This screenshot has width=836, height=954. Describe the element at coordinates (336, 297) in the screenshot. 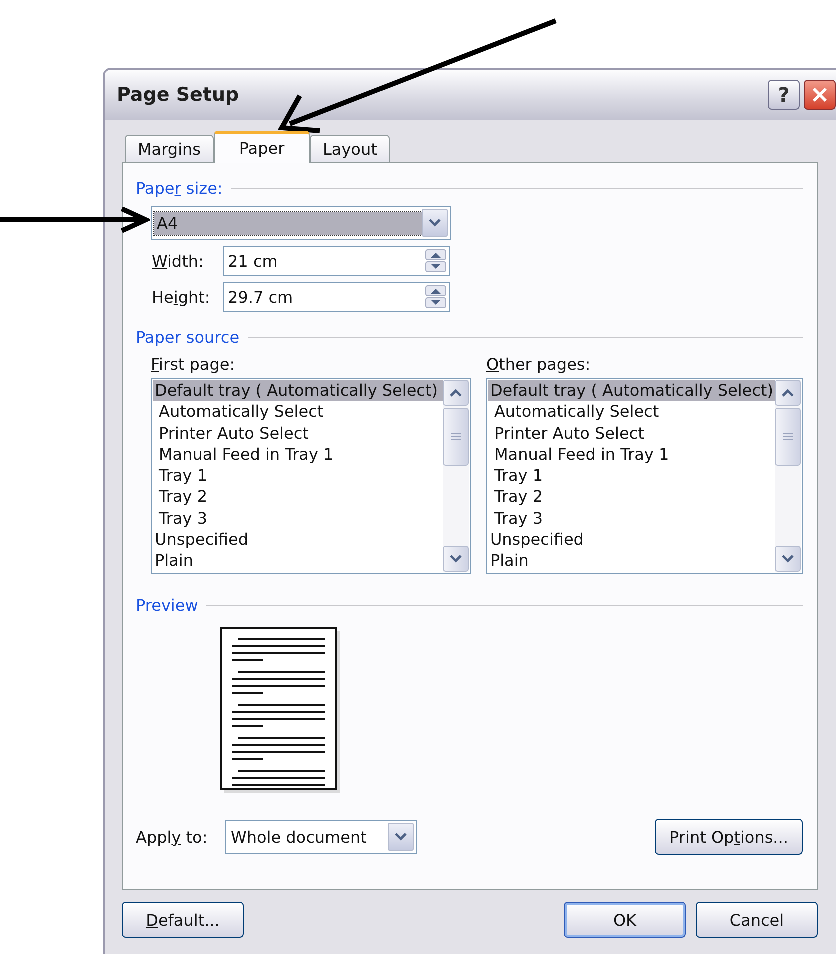

I see `spin-field: 29.7 cm` at that location.